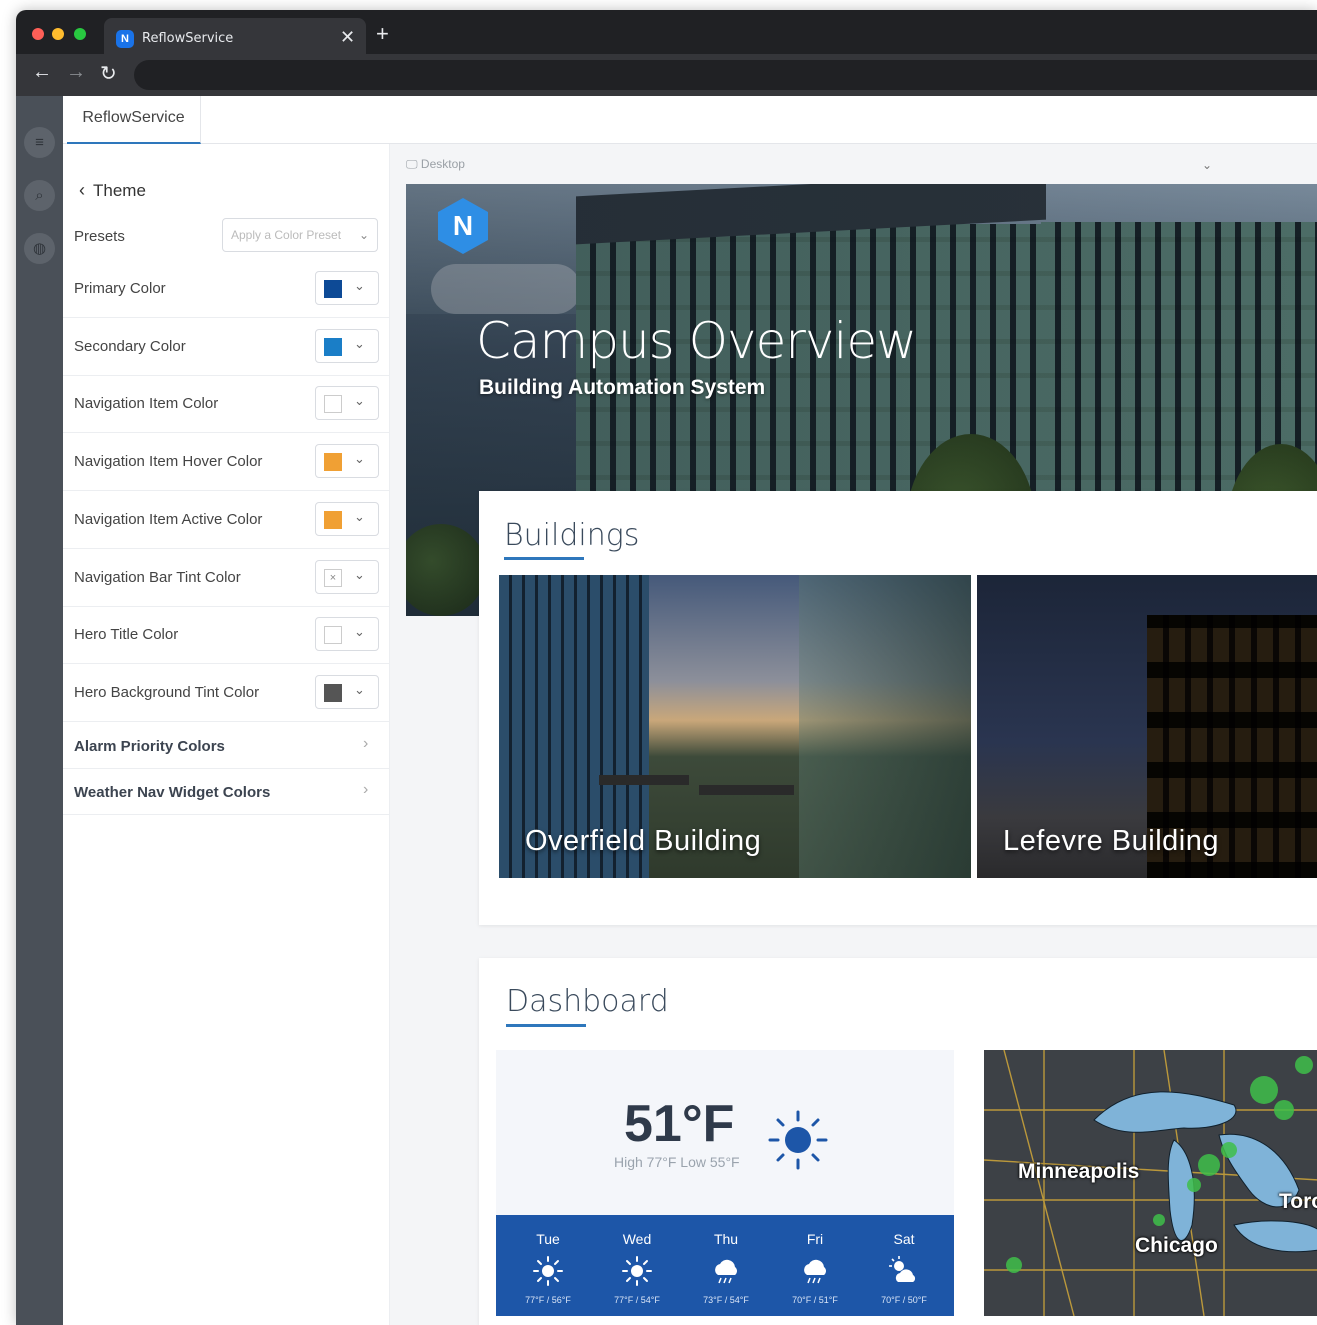 This screenshot has height=1325, width=1317. What do you see at coordinates (696, 341) in the screenshot?
I see `hero-title: Campus Overview` at bounding box center [696, 341].